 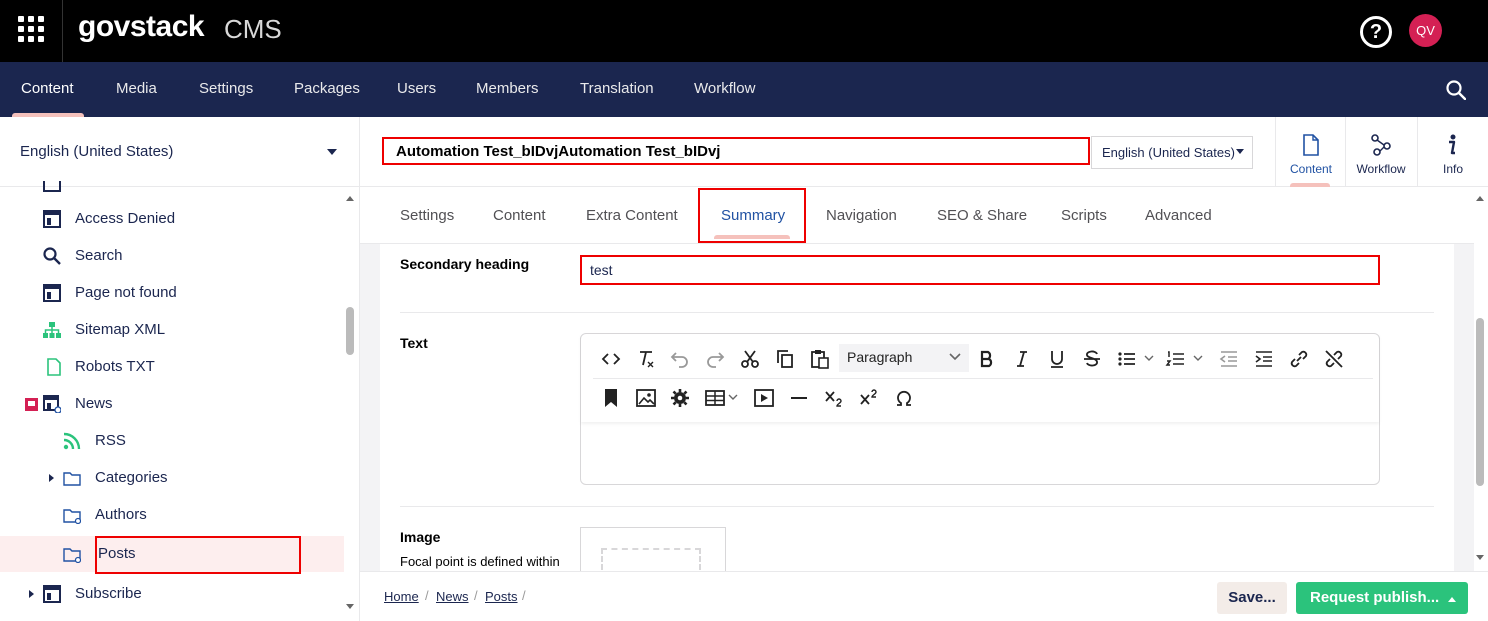 I want to click on unlink-icon, so click(x=1334, y=359).